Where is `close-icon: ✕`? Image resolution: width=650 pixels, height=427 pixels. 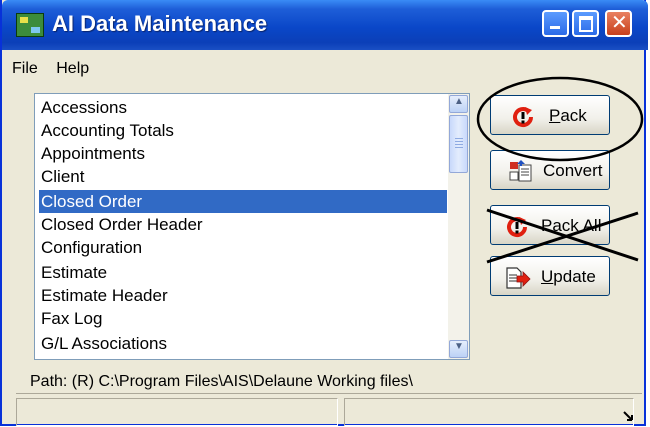
close-icon: ✕ is located at coordinates (619, 23).